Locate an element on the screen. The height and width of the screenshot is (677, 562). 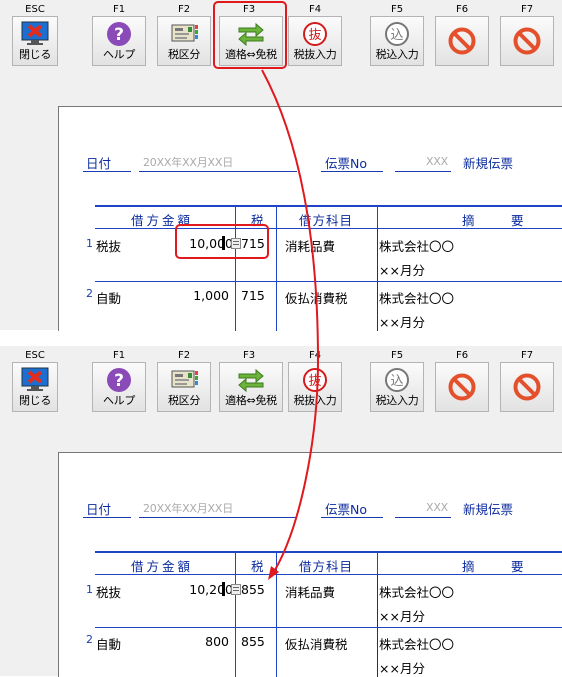
button-caption: 税込入力 is located at coordinates (397, 54).